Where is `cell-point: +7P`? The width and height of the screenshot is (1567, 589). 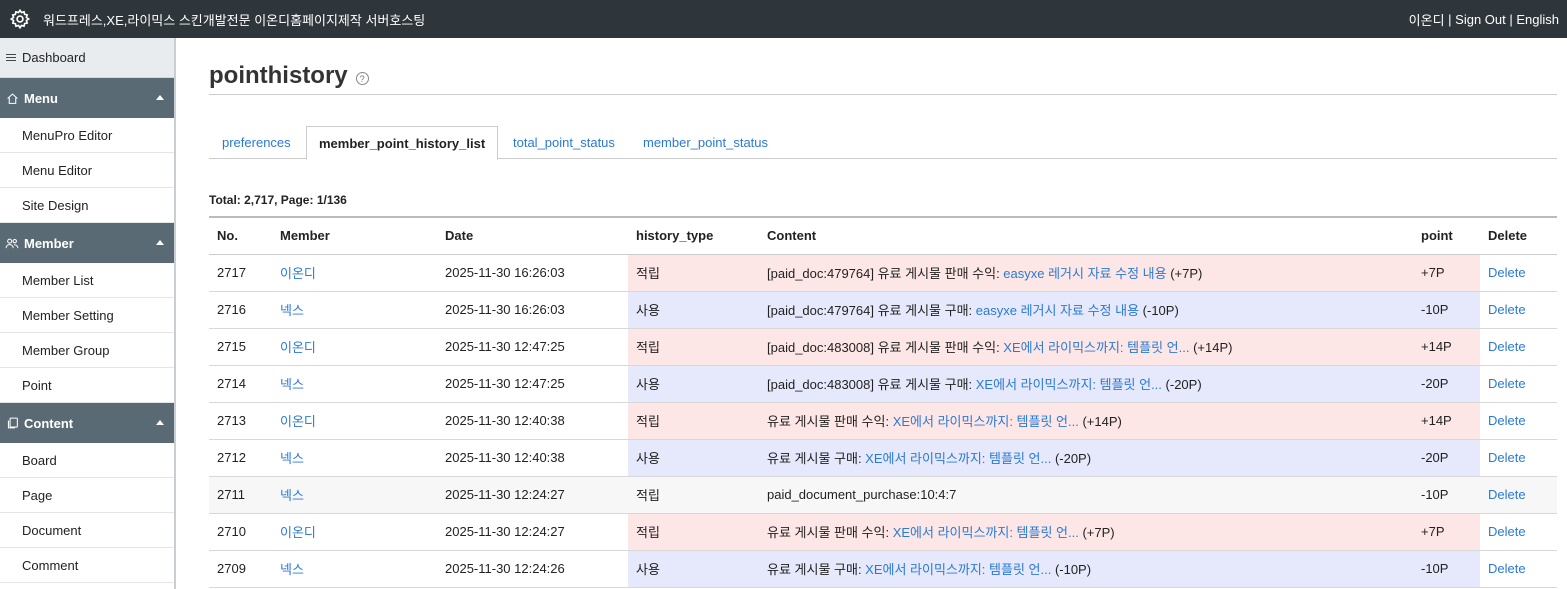
cell-point: +7P is located at coordinates (1446, 532).